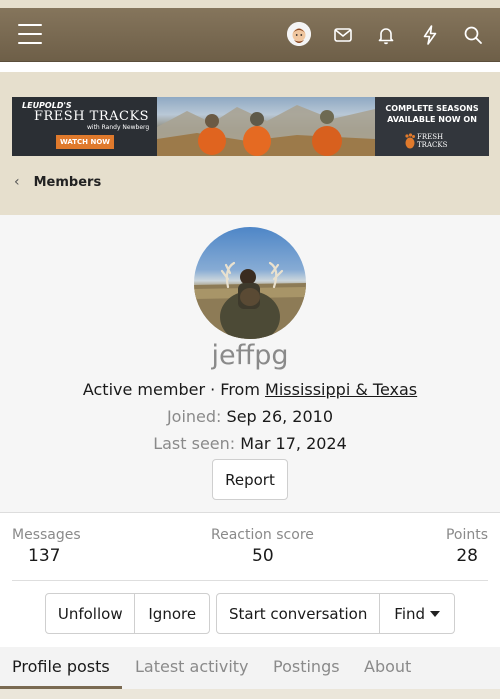  I want to click on unfollow-button: Unfollow, so click(90, 613).